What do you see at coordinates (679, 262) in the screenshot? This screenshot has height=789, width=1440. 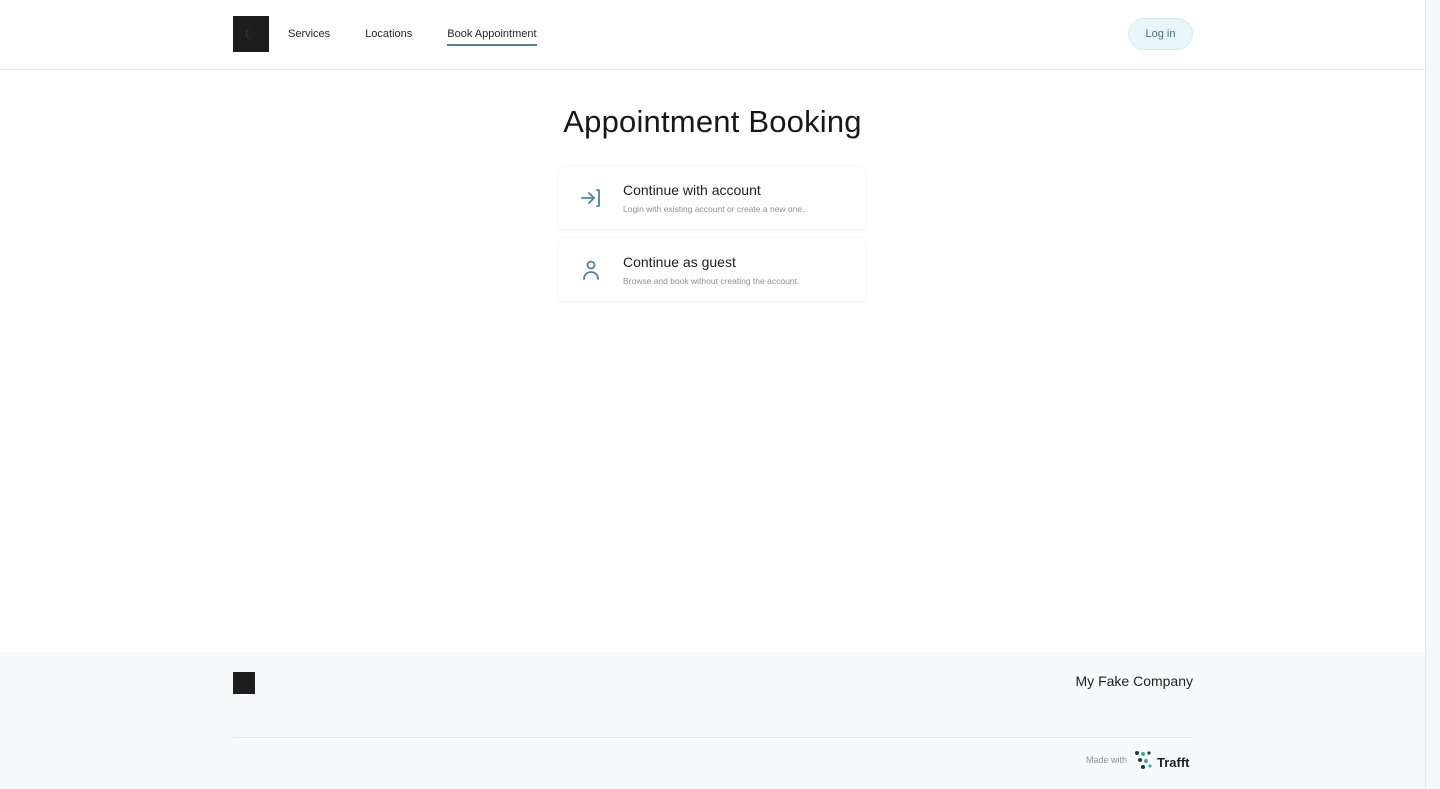 I see `option-title: Continue as guest` at bounding box center [679, 262].